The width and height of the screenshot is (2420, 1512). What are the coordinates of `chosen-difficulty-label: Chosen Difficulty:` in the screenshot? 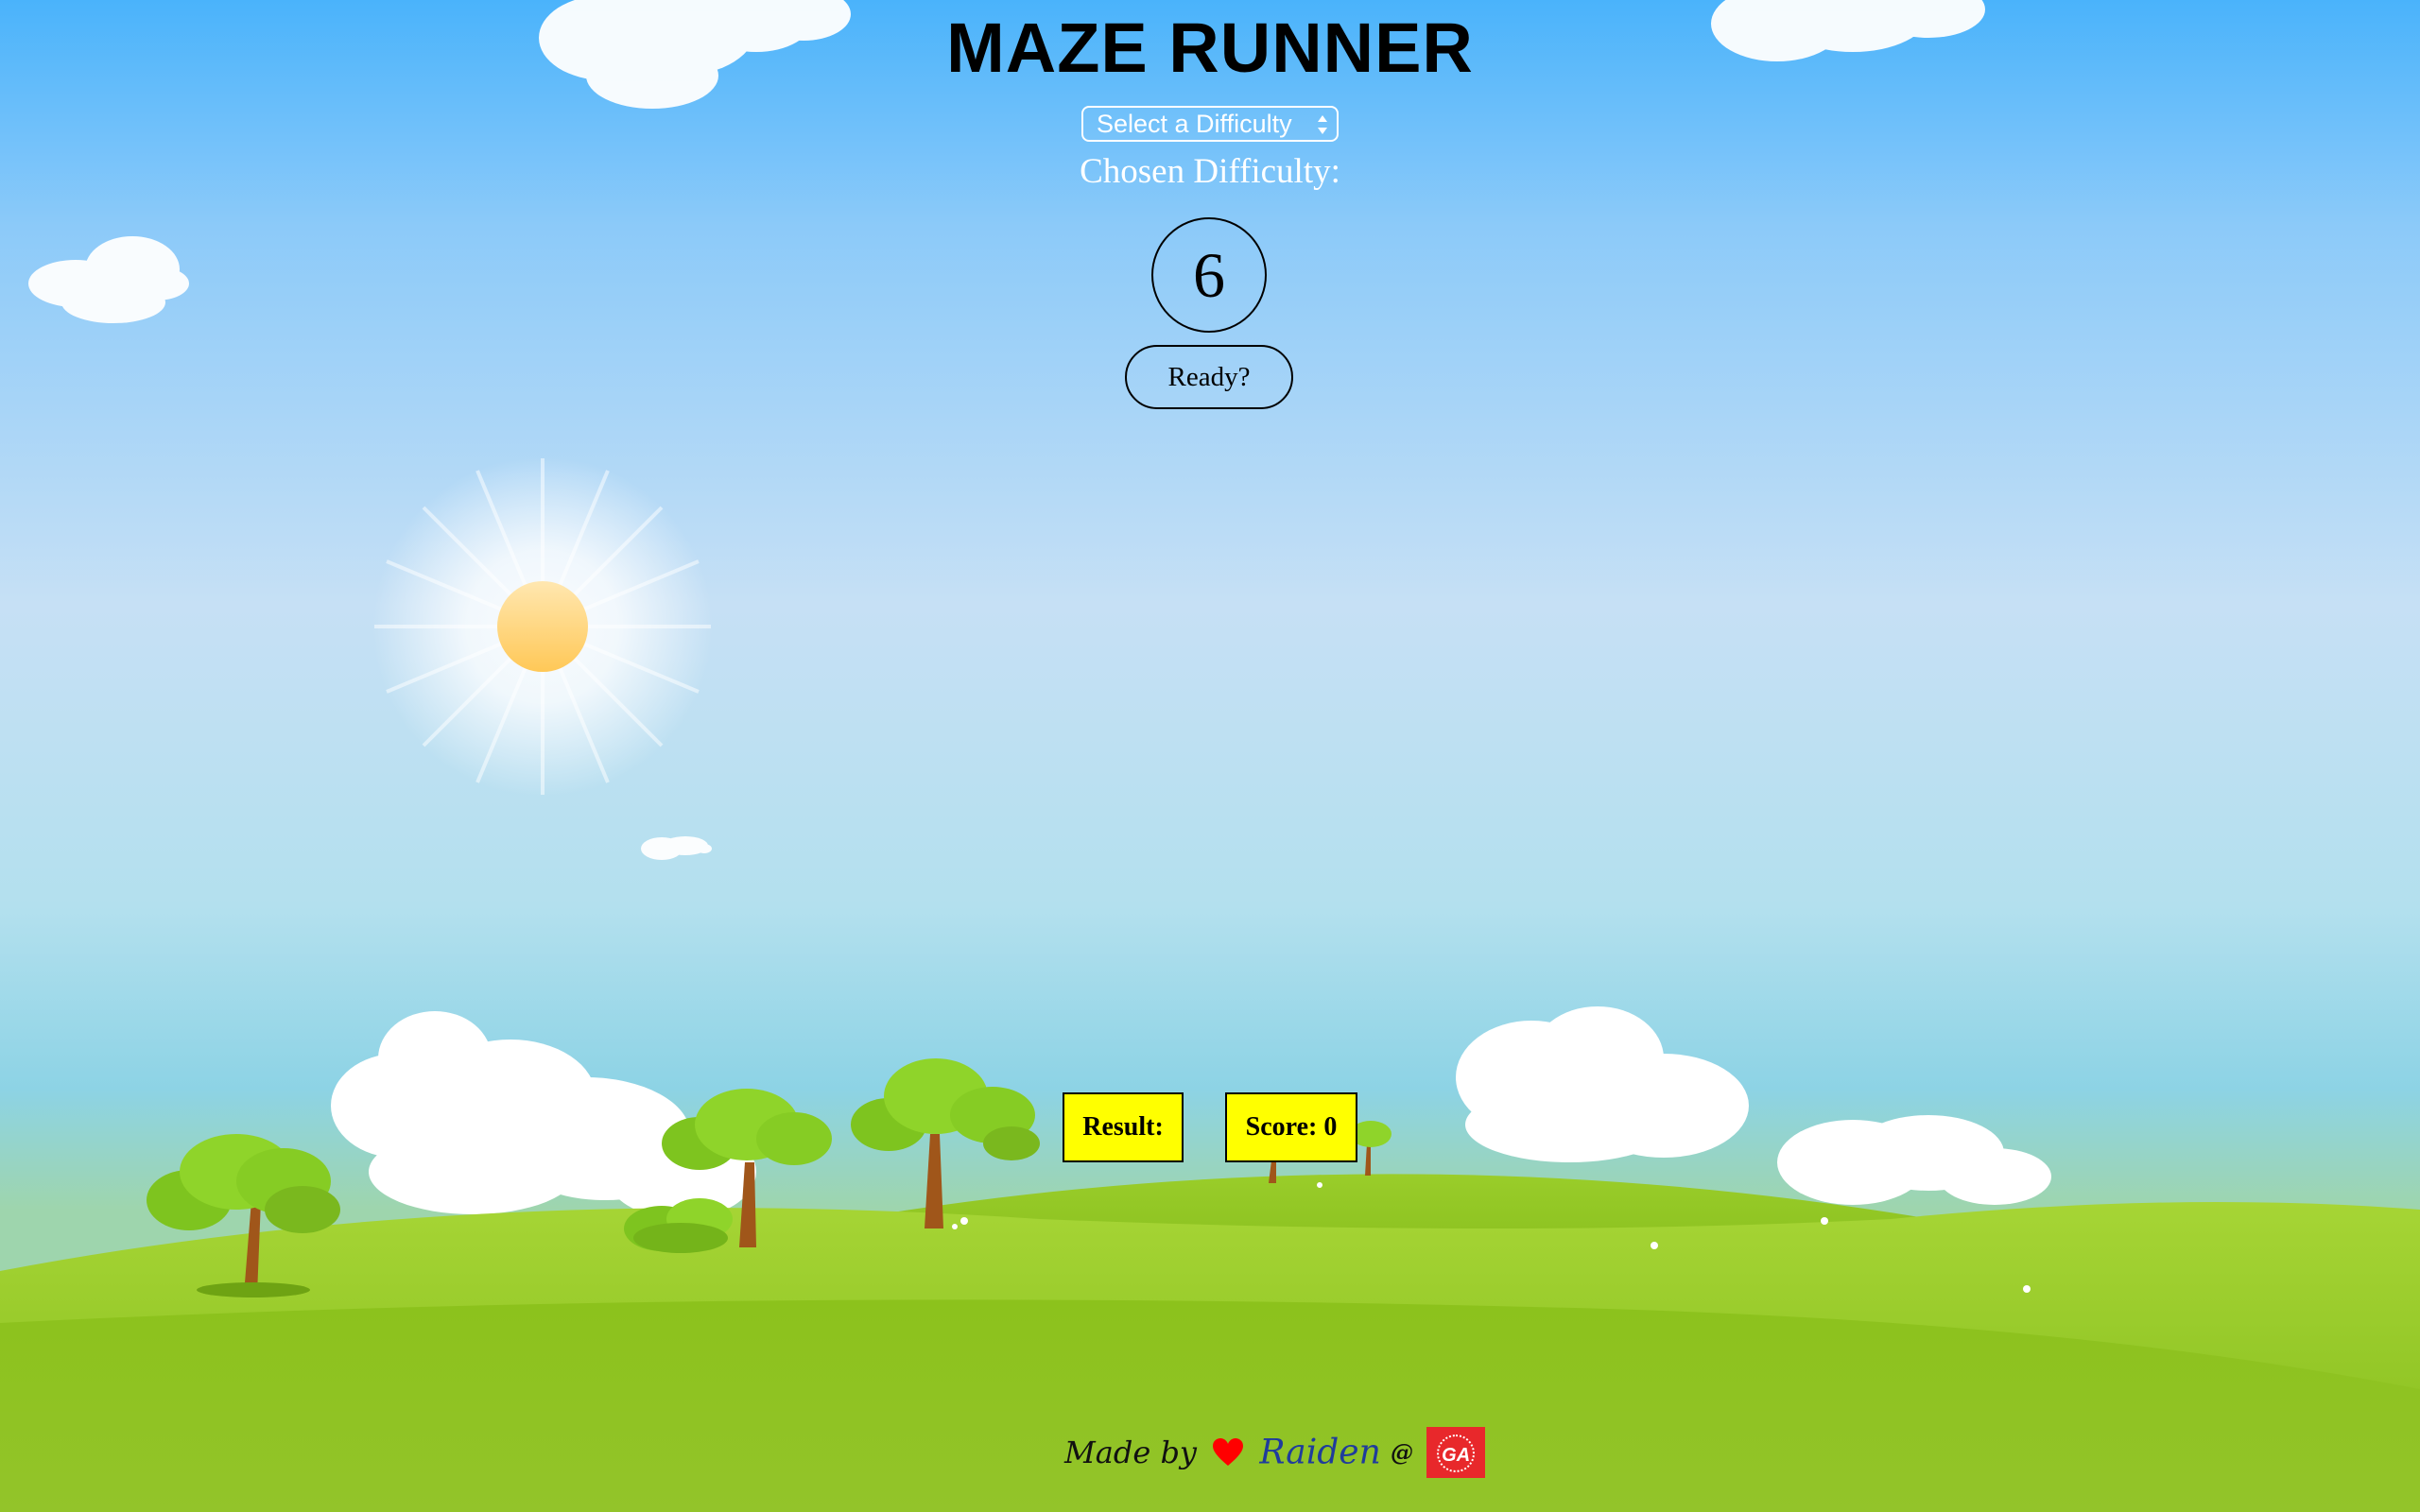 It's located at (1210, 171).